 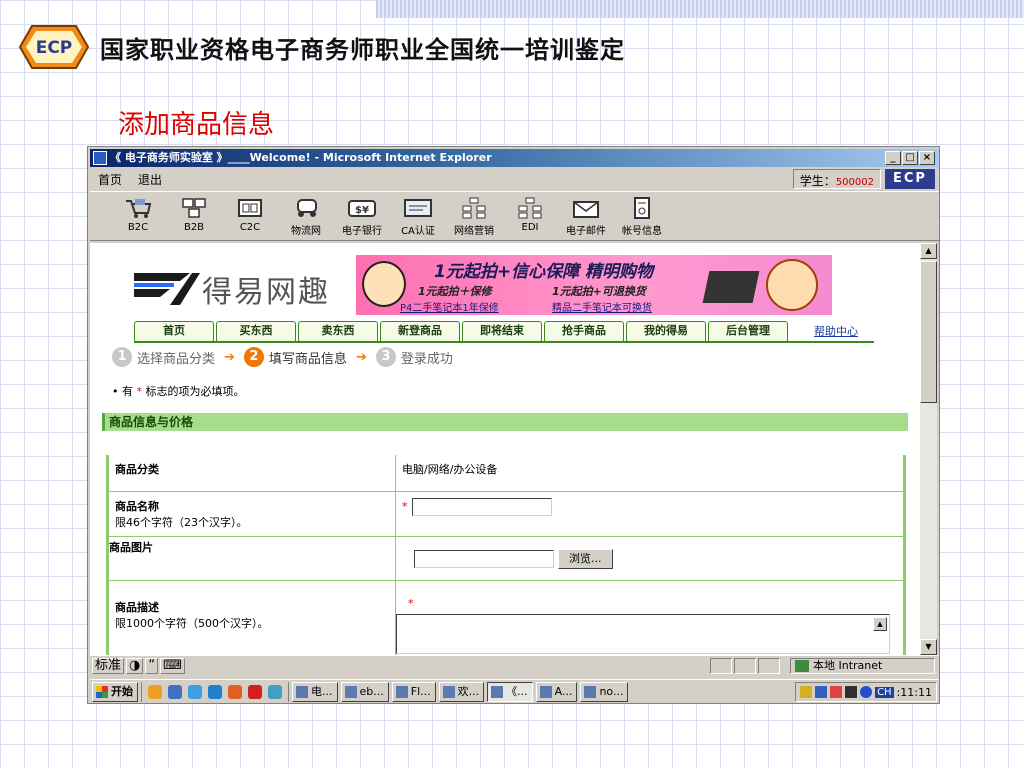 What do you see at coordinates (851, 692) in the screenshot?
I see `printer-icon` at bounding box center [851, 692].